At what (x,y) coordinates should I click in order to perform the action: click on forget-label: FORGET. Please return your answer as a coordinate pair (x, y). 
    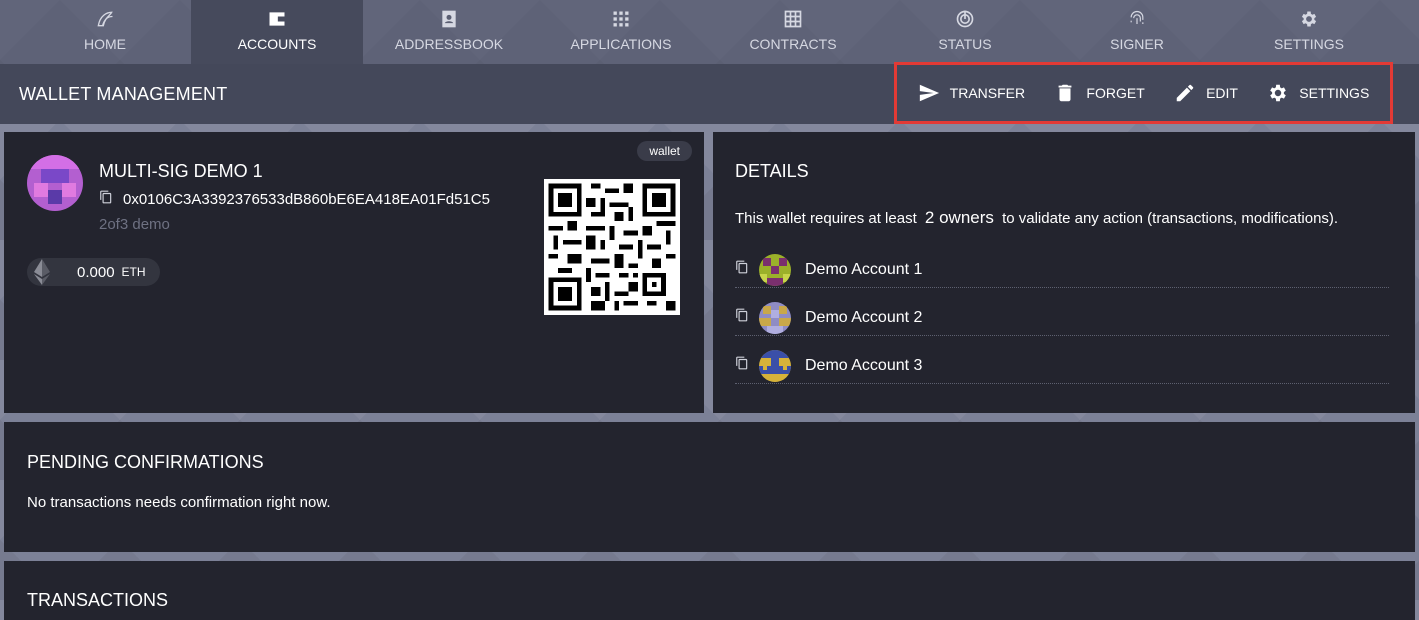
    Looking at the image, I should click on (1115, 93).